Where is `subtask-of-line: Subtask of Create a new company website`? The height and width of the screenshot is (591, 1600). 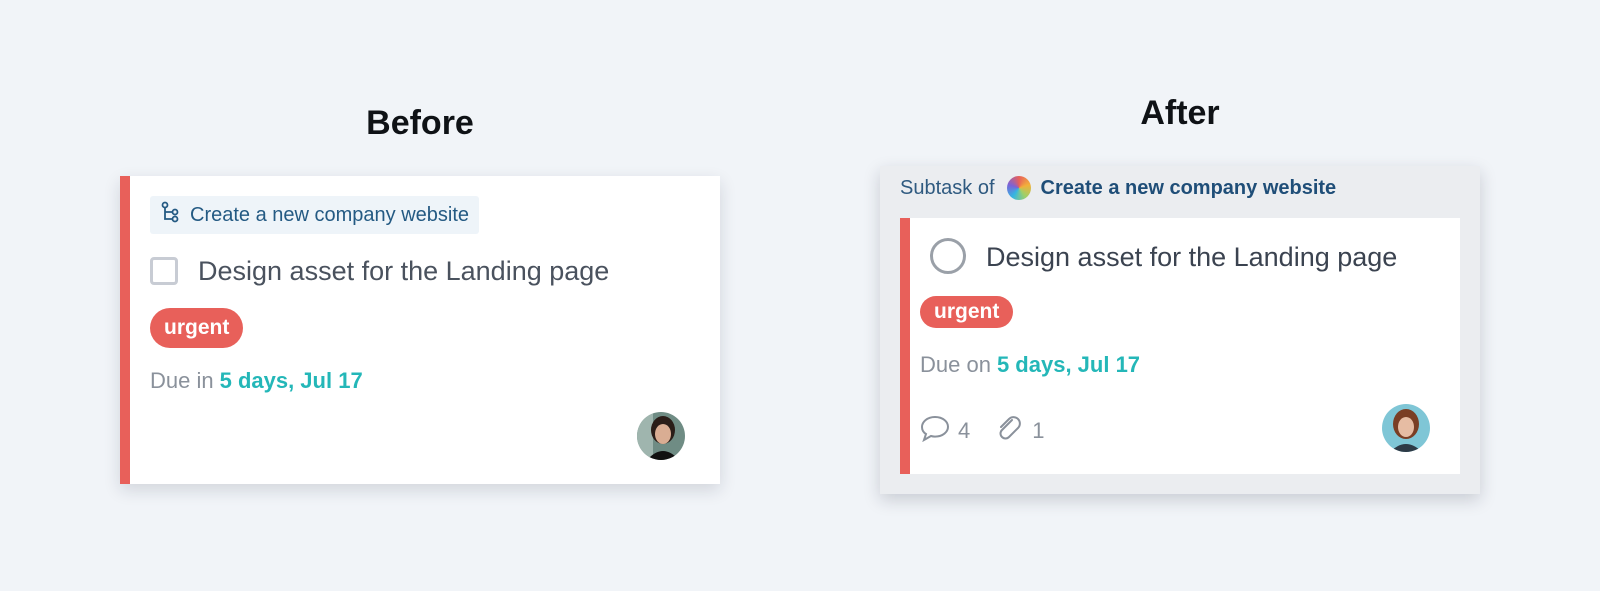
subtask-of-line: Subtask of Create a new company website is located at coordinates (1118, 188).